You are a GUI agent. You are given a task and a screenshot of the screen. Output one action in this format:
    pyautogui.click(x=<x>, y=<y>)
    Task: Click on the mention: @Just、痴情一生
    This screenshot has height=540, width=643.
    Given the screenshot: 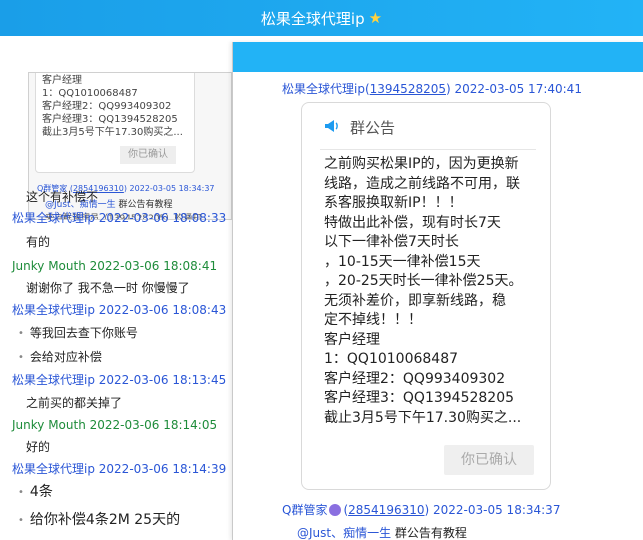 What is the action you would take?
    pyautogui.click(x=344, y=533)
    